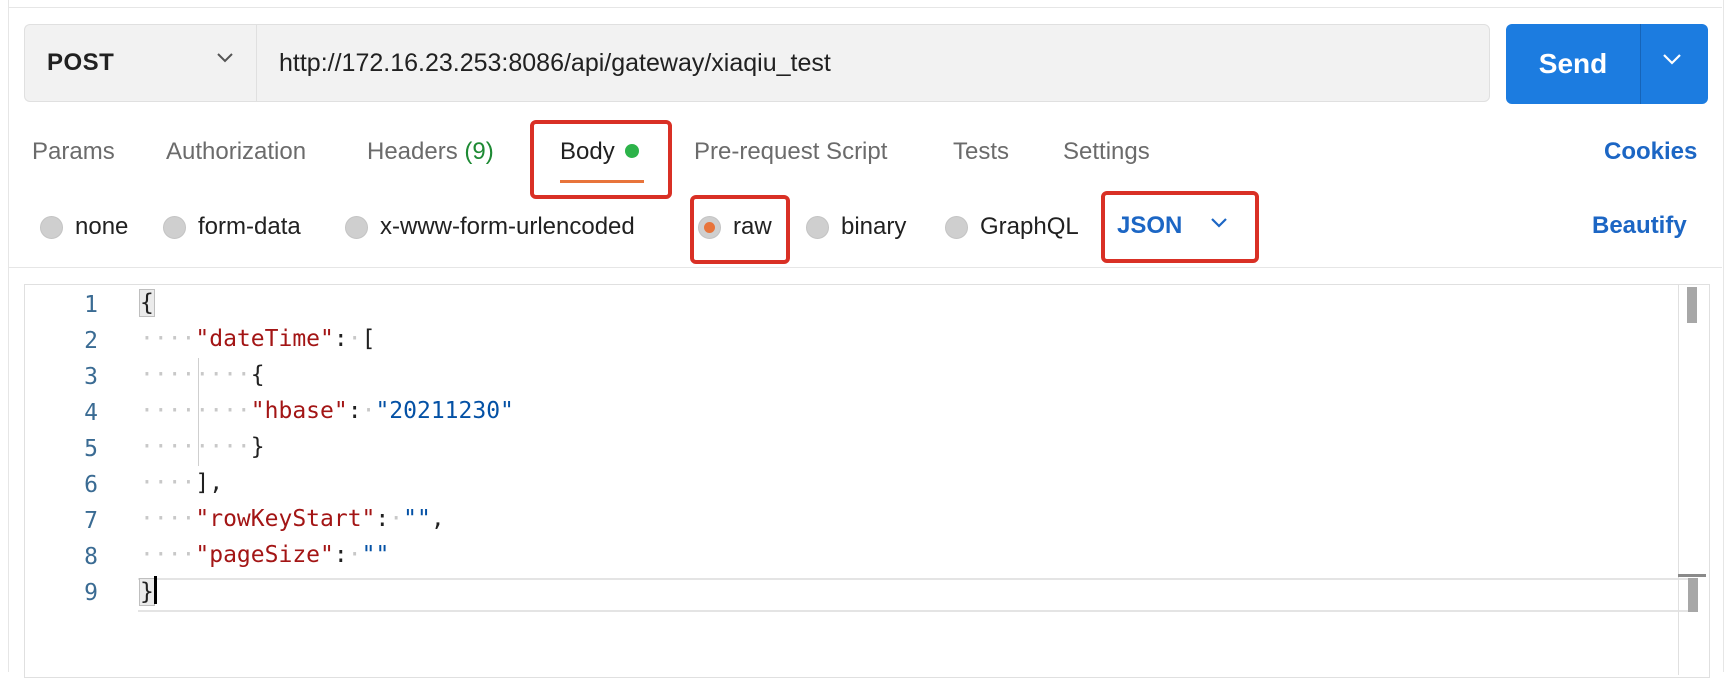 The image size is (1730, 678). Describe the element at coordinates (1639, 226) in the screenshot. I see `beautify-link: Beautify` at that location.